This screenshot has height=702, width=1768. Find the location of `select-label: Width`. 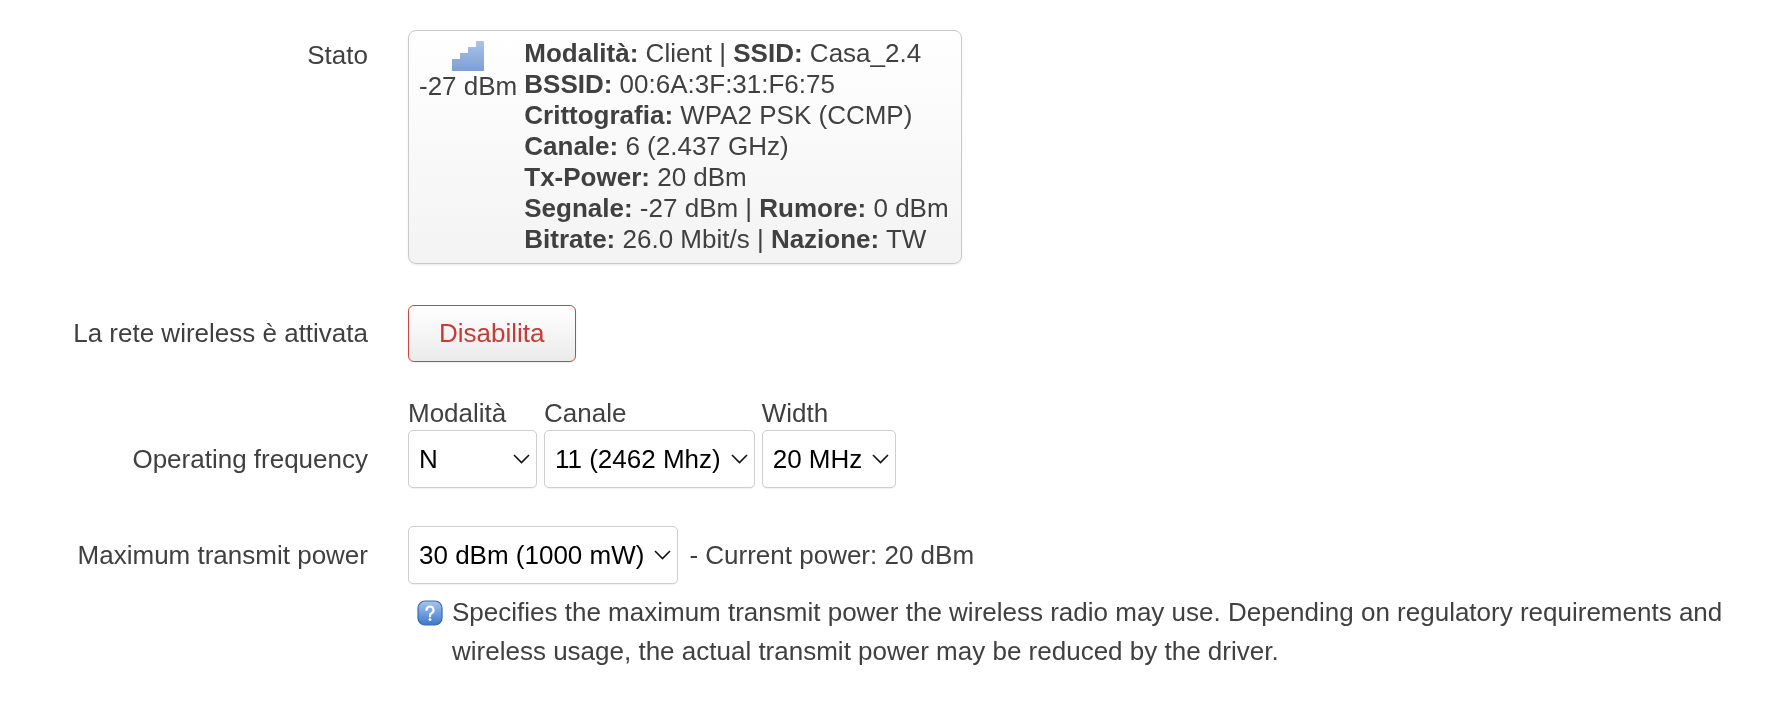

select-label: Width is located at coordinates (795, 413).